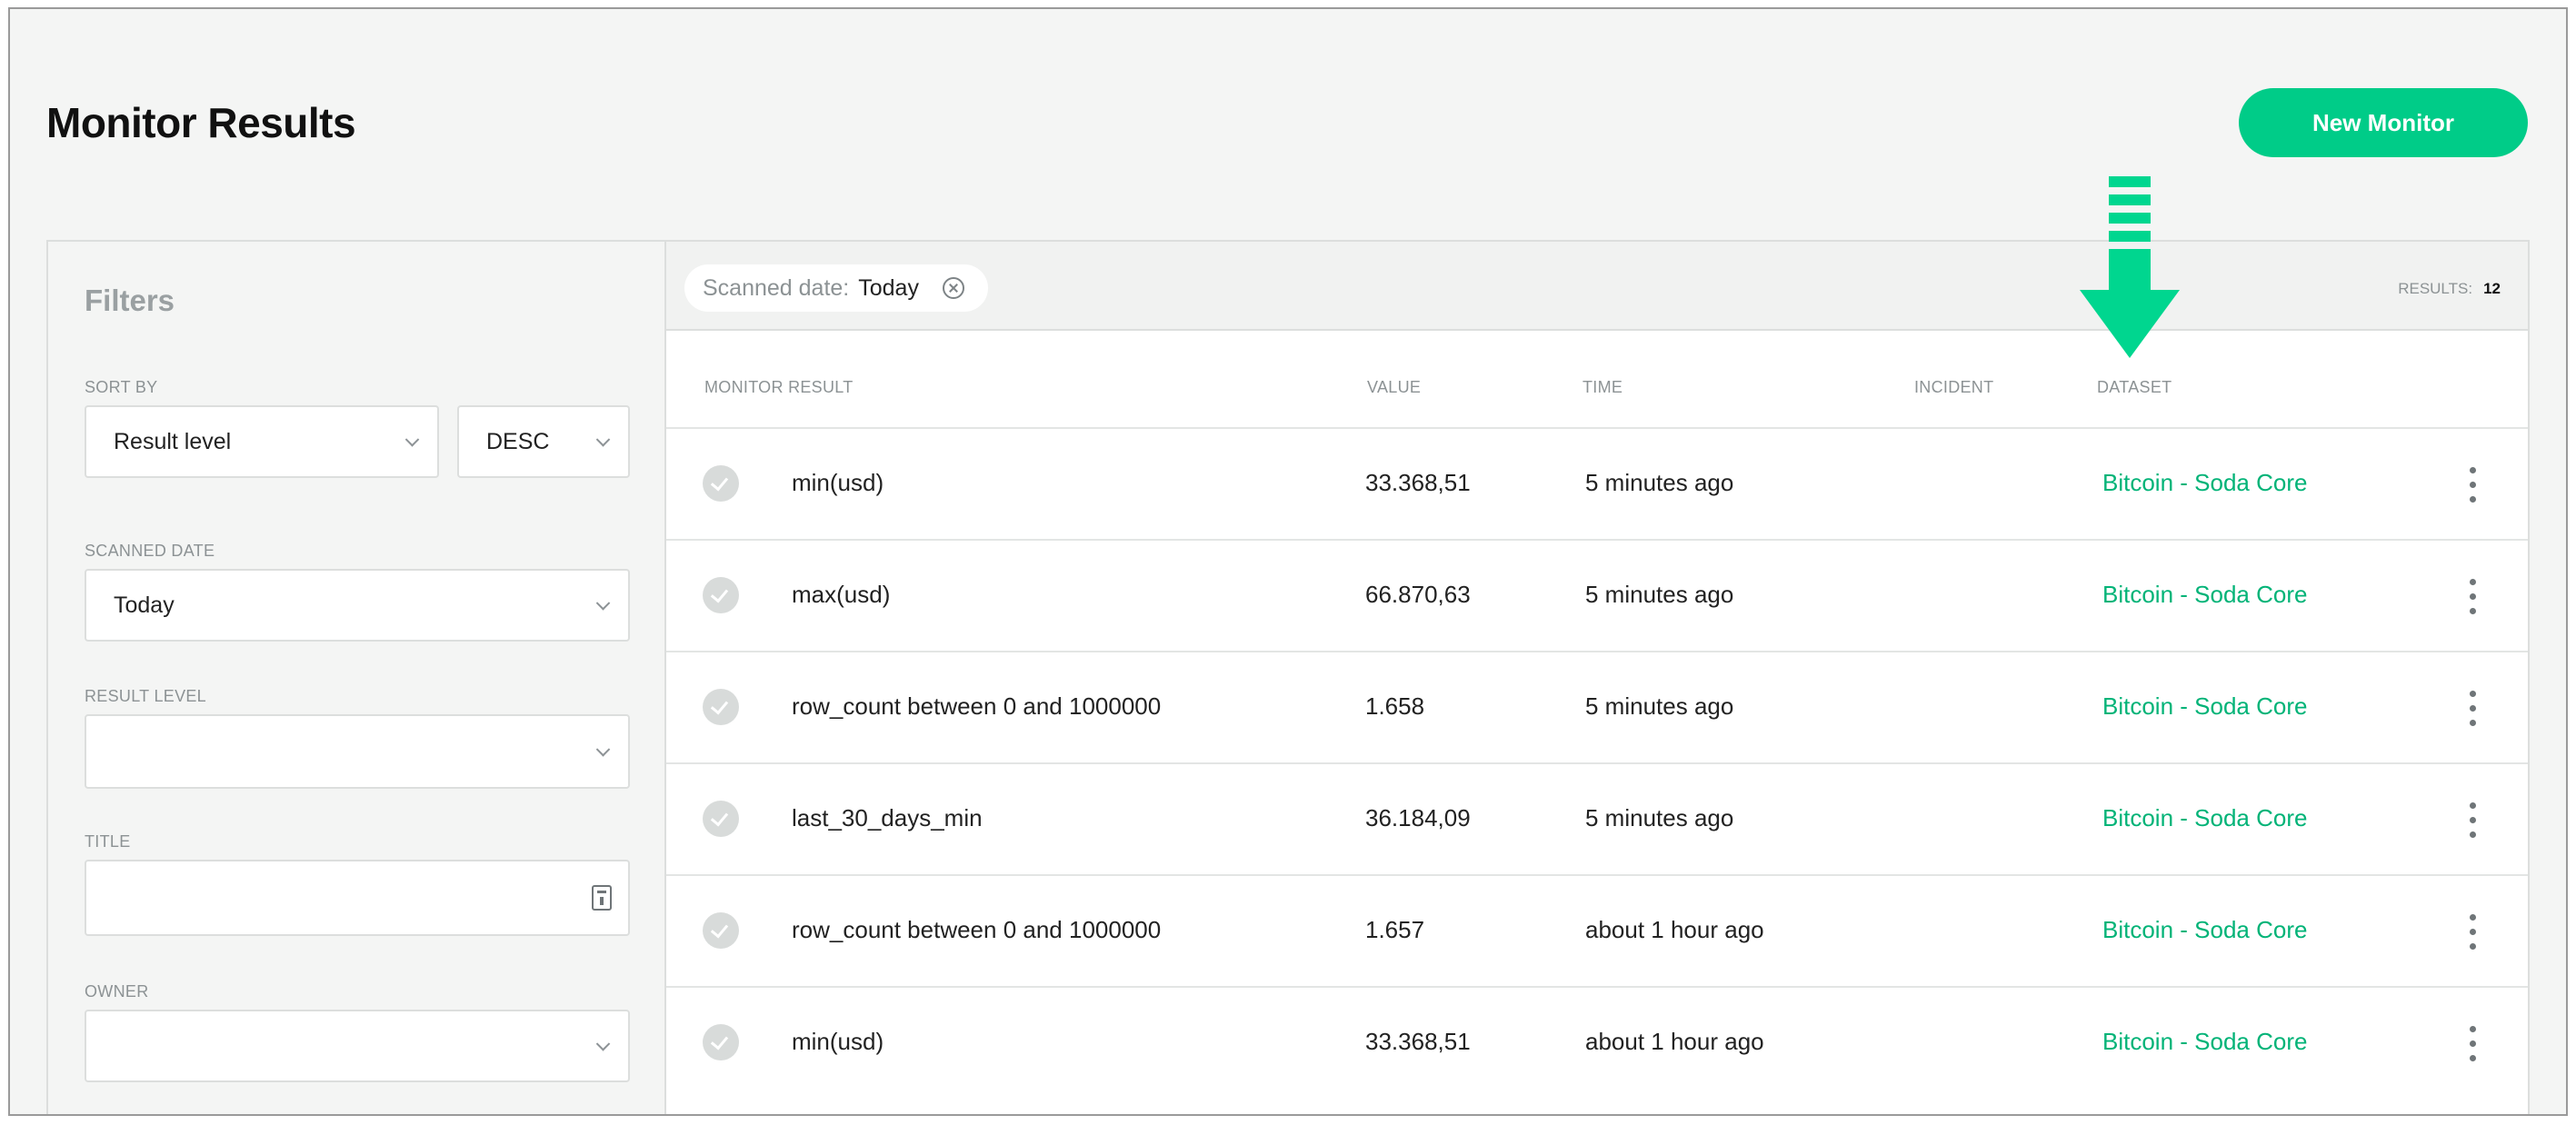 This screenshot has width=2576, height=1125. What do you see at coordinates (357, 605) in the screenshot?
I see `scanned-date-select: Today` at bounding box center [357, 605].